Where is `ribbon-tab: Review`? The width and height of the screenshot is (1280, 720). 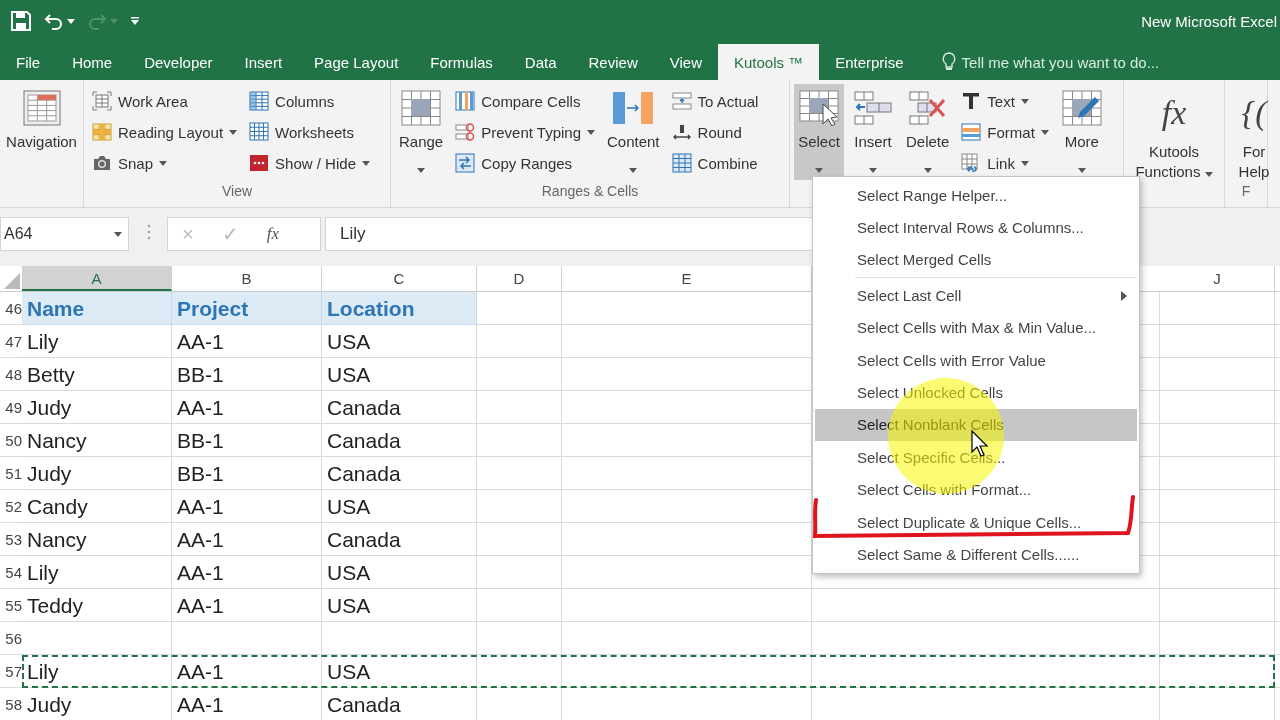 ribbon-tab: Review is located at coordinates (613, 62).